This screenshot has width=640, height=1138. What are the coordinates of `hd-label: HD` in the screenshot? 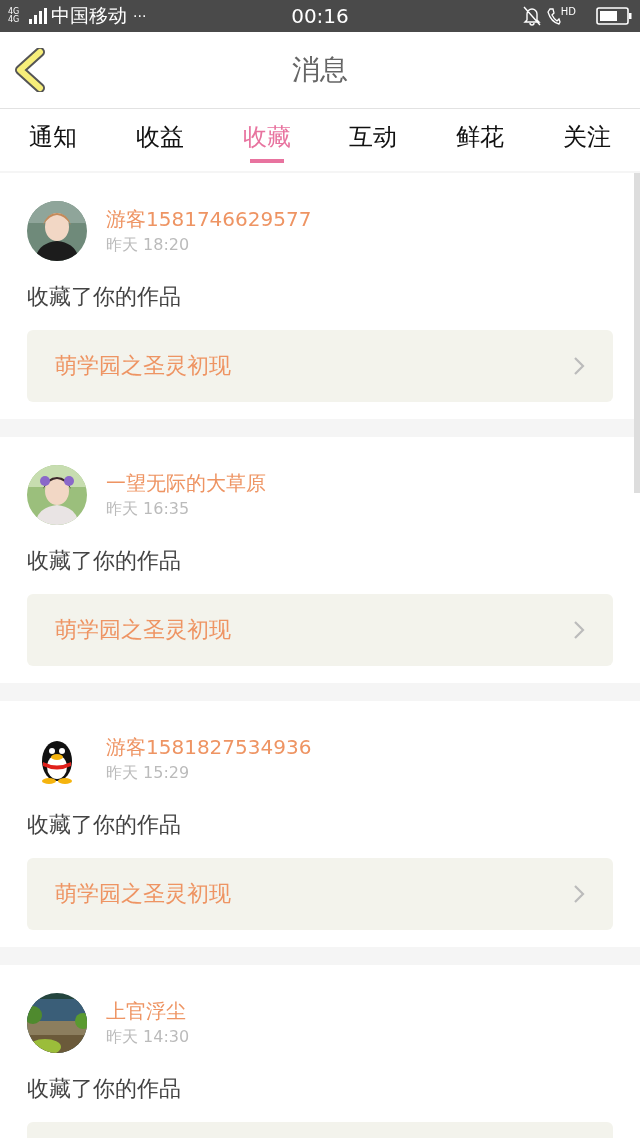 It's located at (568, 11).